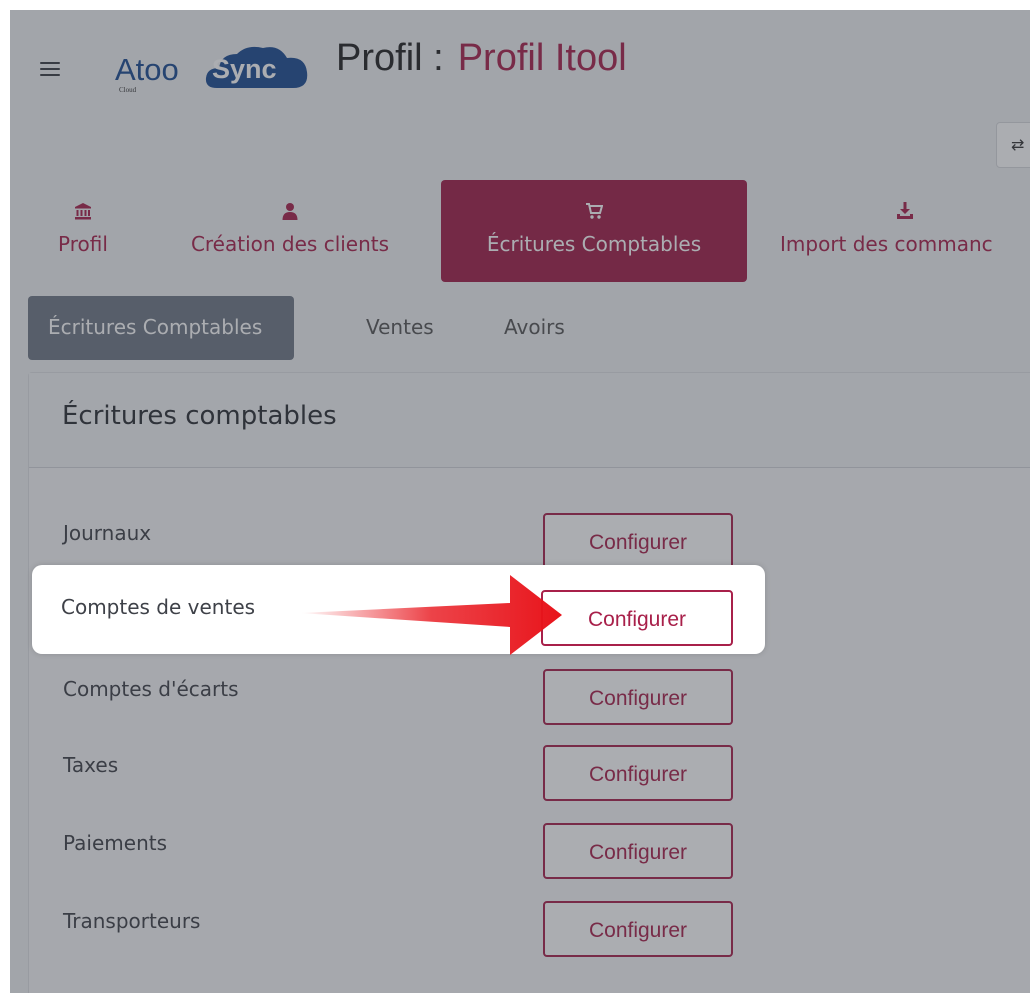  I want to click on row-label-comptes-ventes: Comptes de ventes, so click(158, 607).